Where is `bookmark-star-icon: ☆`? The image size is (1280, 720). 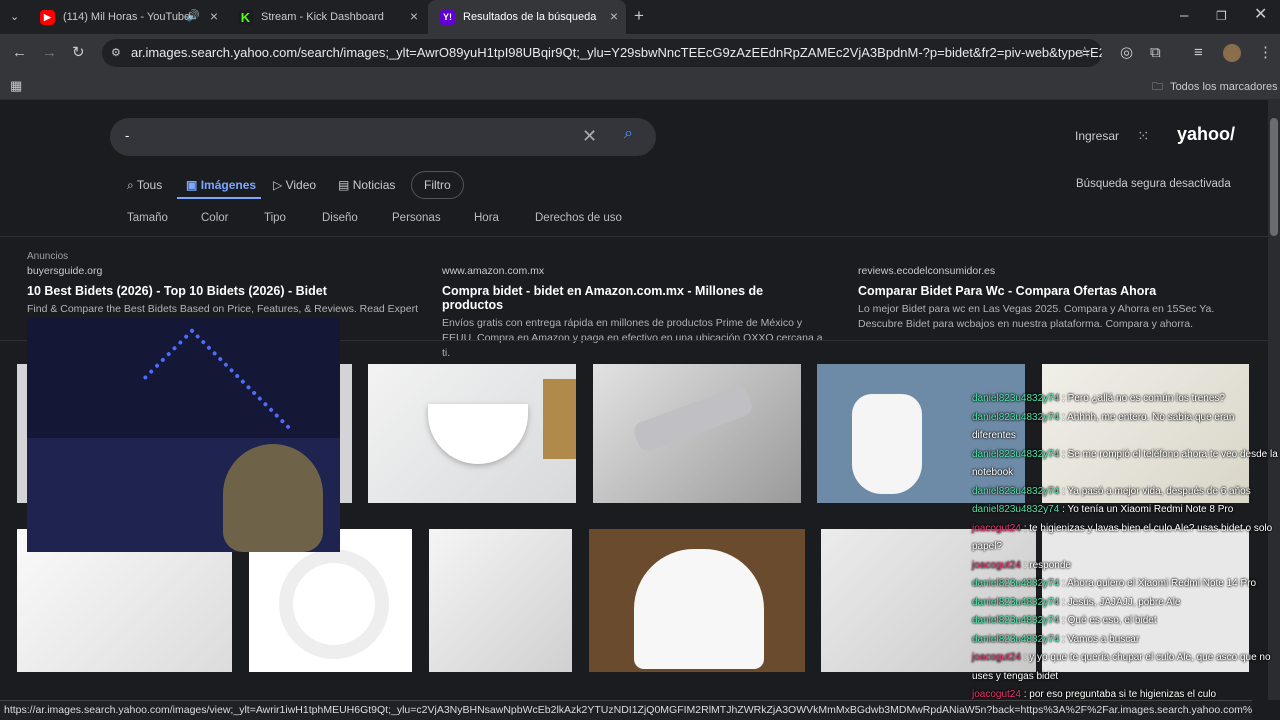
bookmark-star-icon: ☆ is located at coordinates (1084, 52).